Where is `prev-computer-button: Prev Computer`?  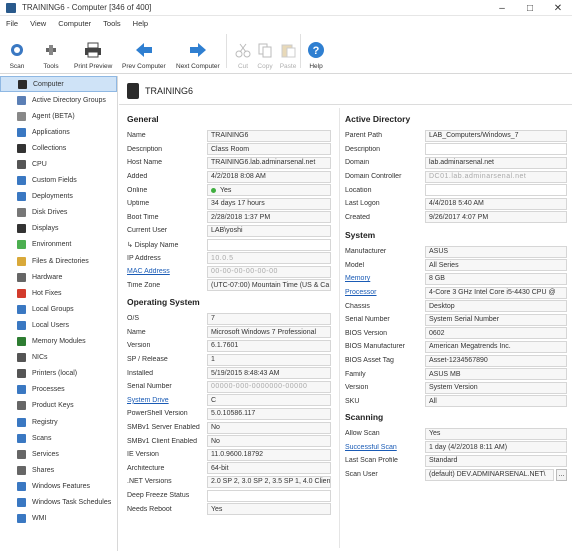
prev-computer-button: Prev Computer is located at coordinates (144, 51).